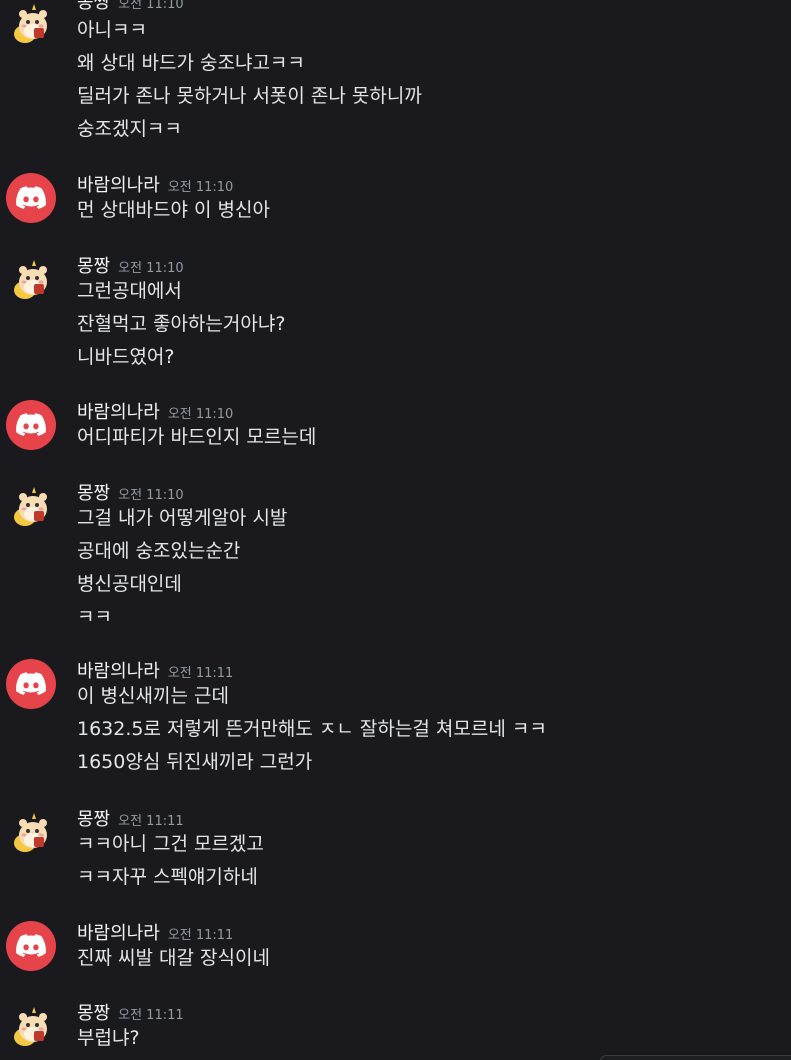 The height and width of the screenshot is (1060, 791). What do you see at coordinates (191, 63) in the screenshot?
I see `message-text: 왜 상대 바드가 숭조냐고ㅋㅋ` at bounding box center [191, 63].